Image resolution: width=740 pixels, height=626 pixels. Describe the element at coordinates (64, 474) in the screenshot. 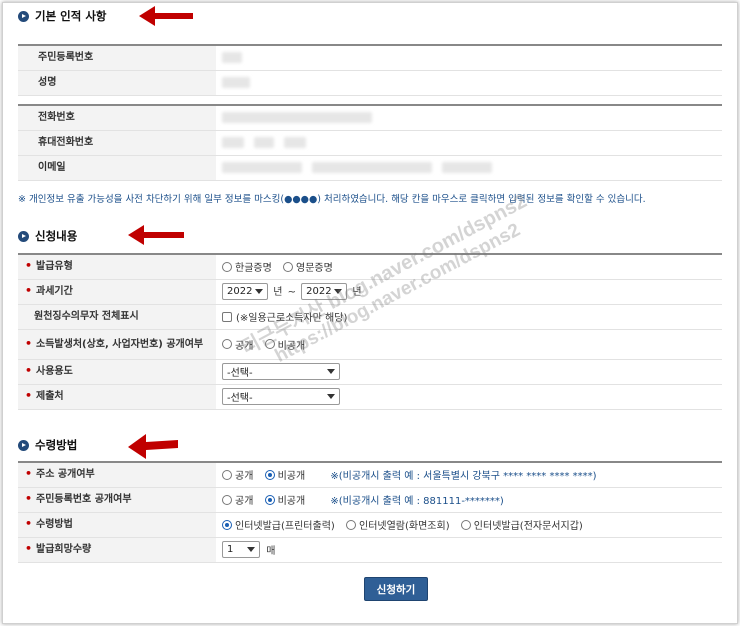

I see `address-public-label: 주소 공개여부` at that location.